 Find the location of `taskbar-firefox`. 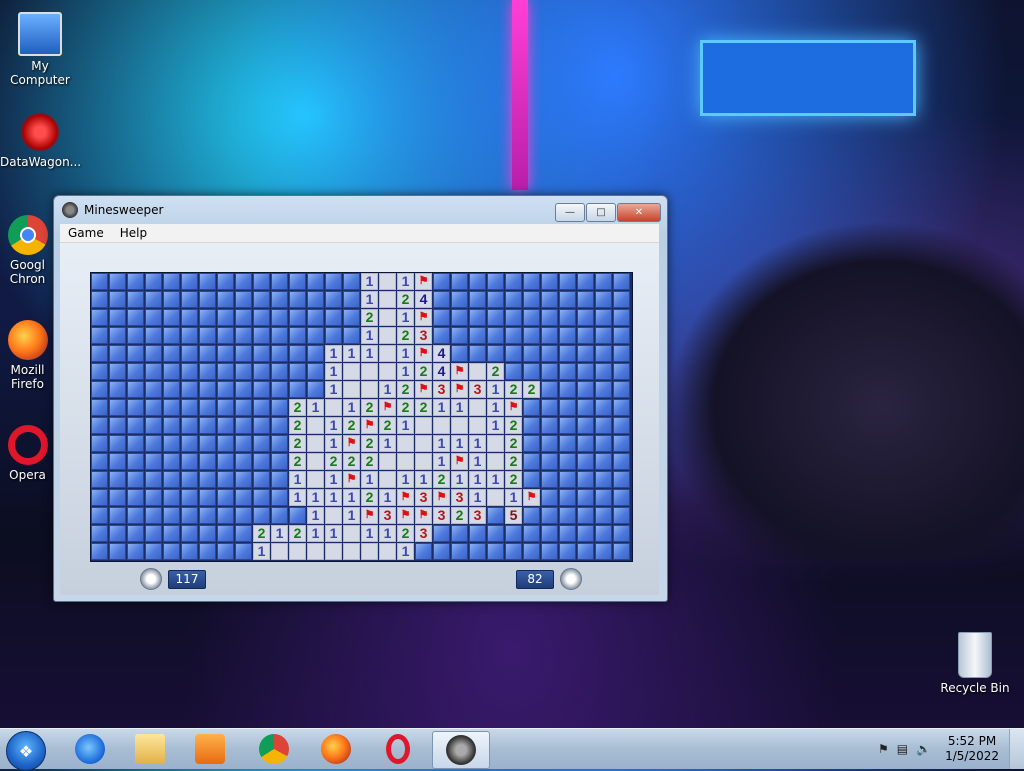

taskbar-firefox is located at coordinates (336, 749).